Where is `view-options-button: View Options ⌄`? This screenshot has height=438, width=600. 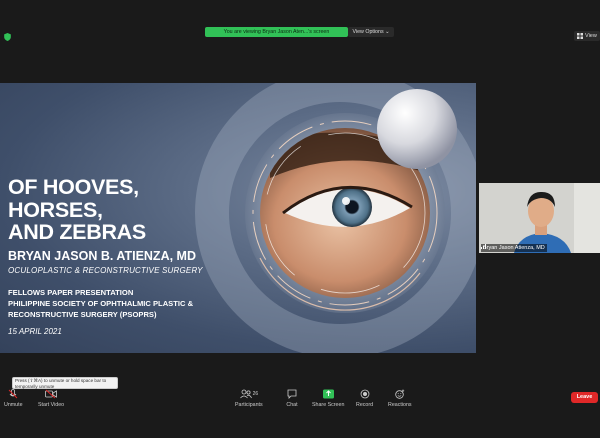 view-options-button: View Options ⌄ is located at coordinates (371, 32).